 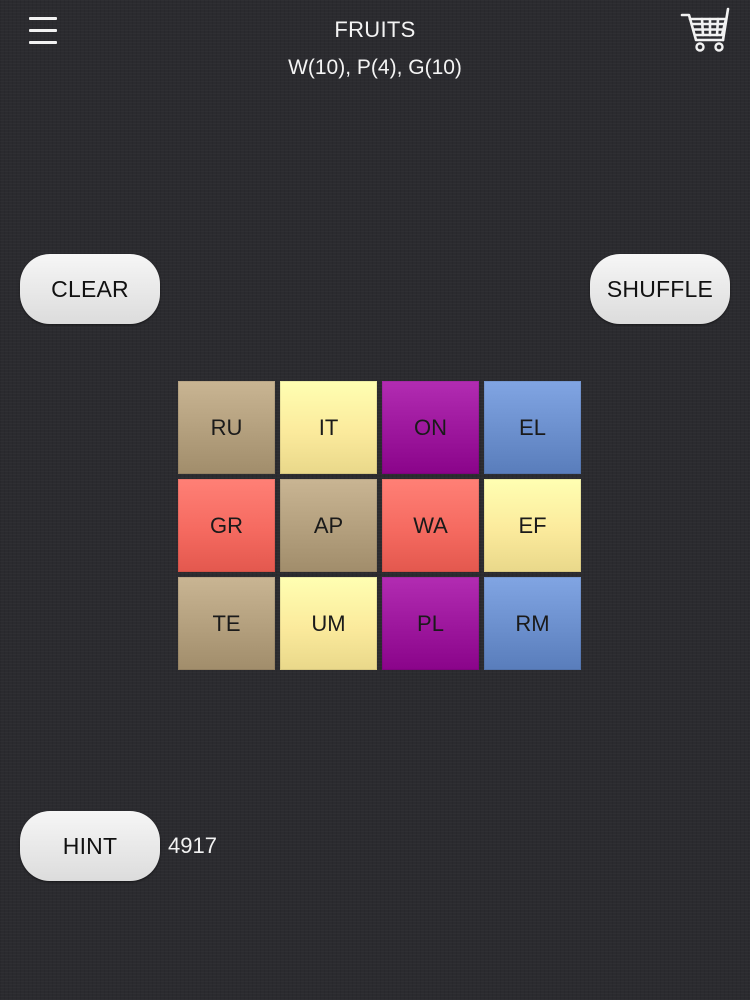 I want to click on clear-button: CLEAR, so click(x=90, y=289).